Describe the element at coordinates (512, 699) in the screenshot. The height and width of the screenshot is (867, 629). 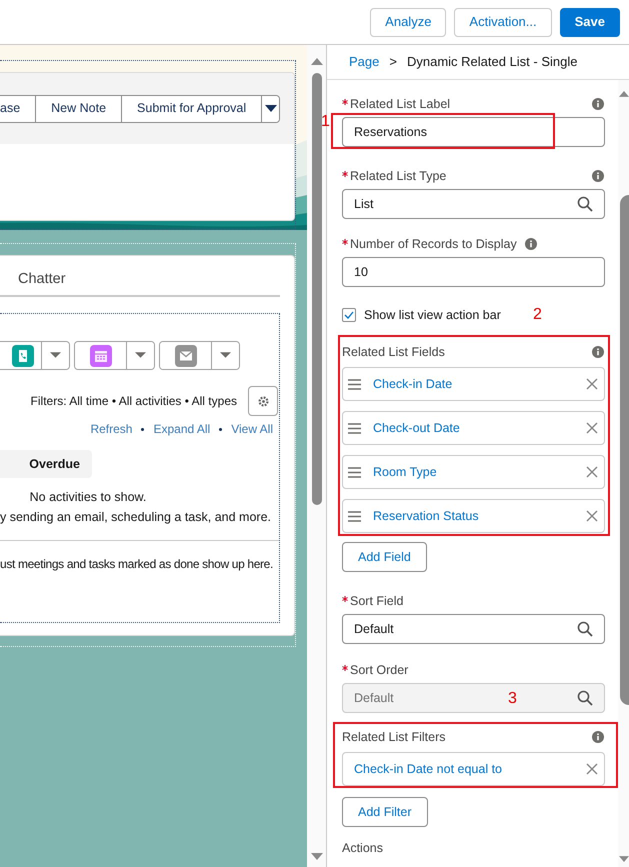
I see `annotation-number: 3` at that location.